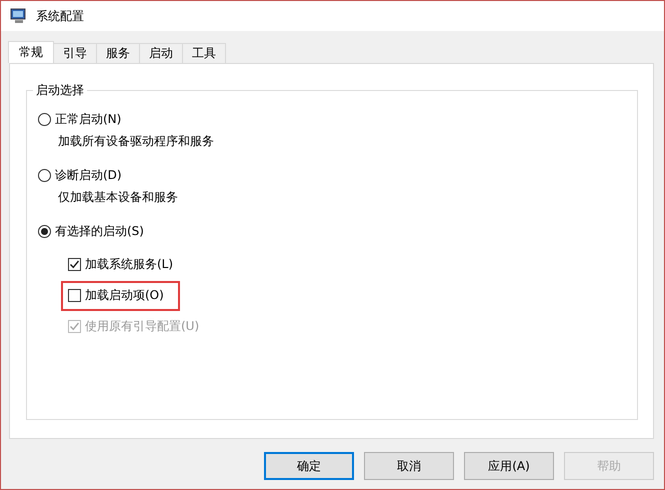 The width and height of the screenshot is (665, 490). I want to click on tab: 工具, so click(204, 53).